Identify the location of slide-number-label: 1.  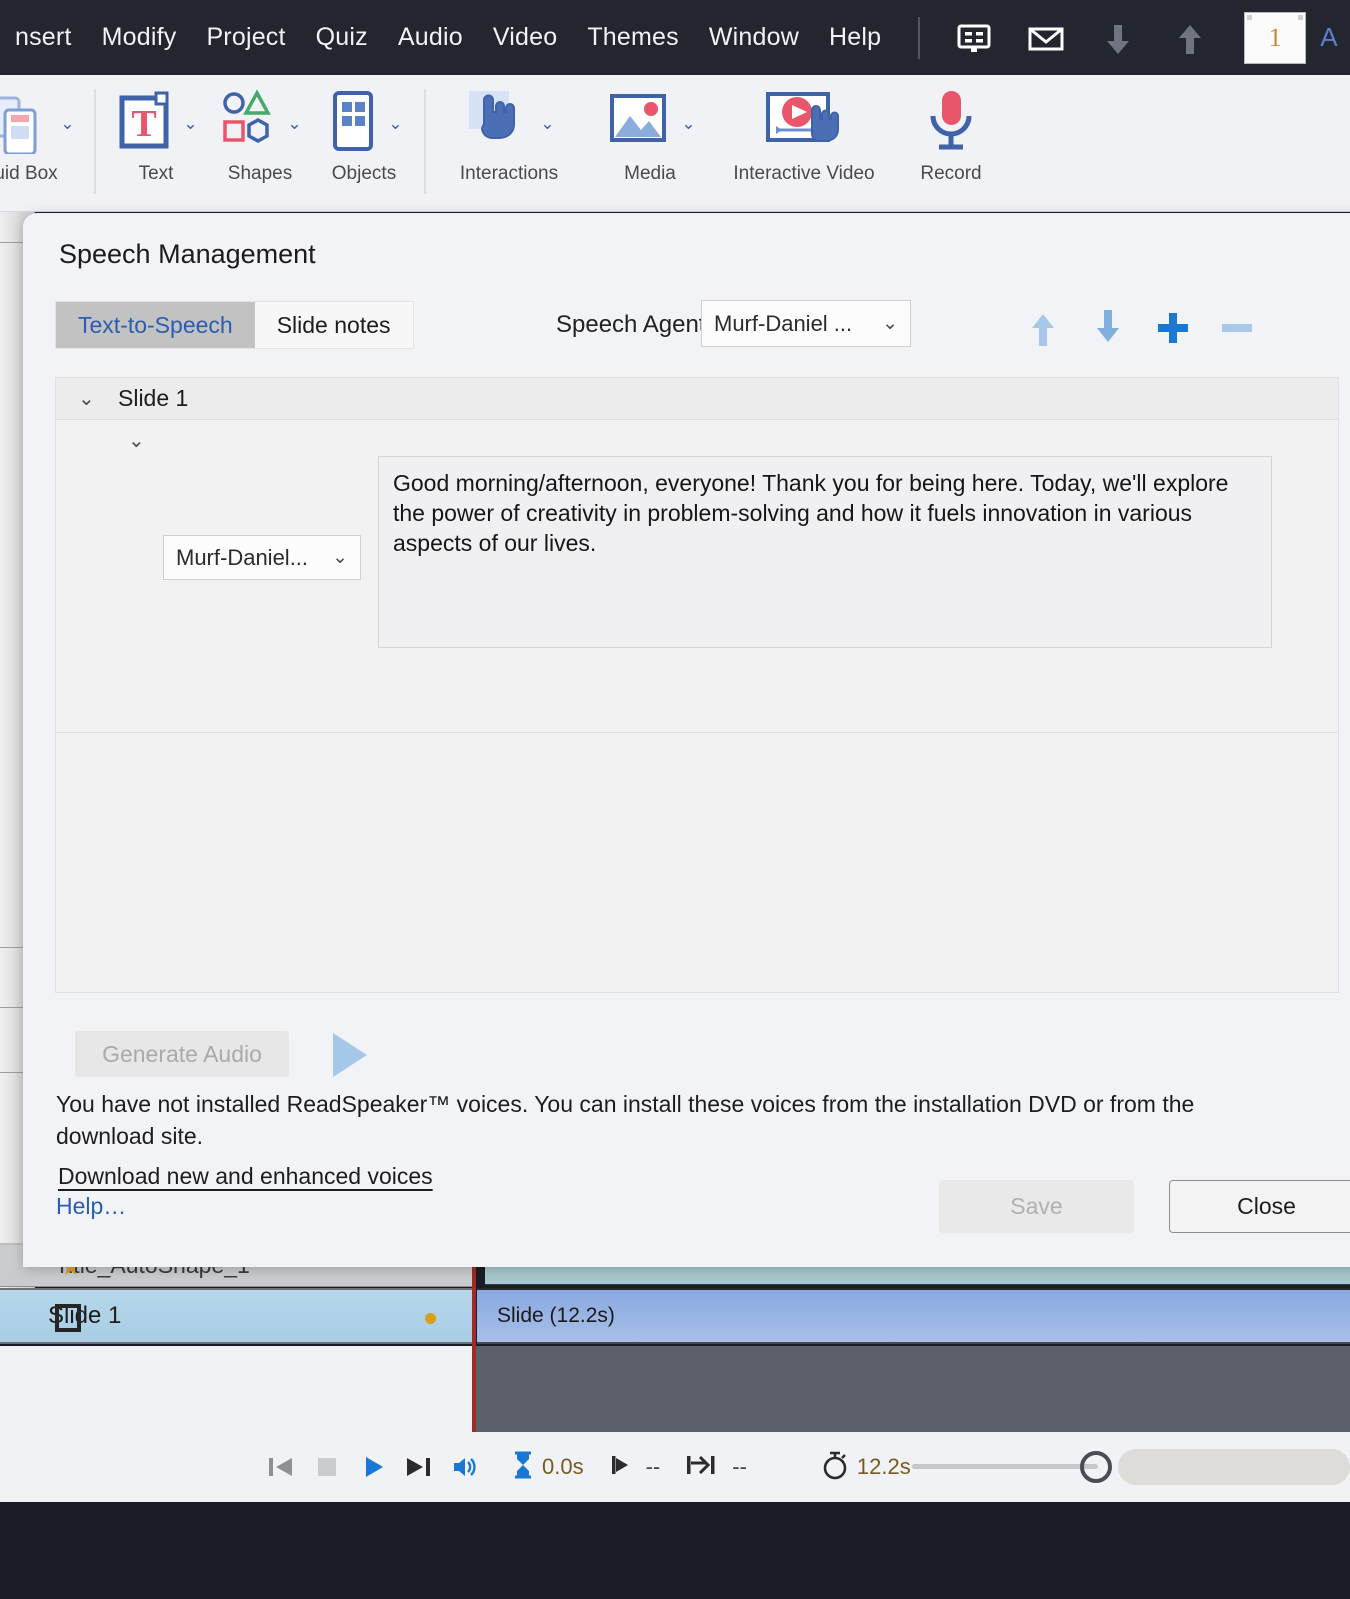
(1275, 37).